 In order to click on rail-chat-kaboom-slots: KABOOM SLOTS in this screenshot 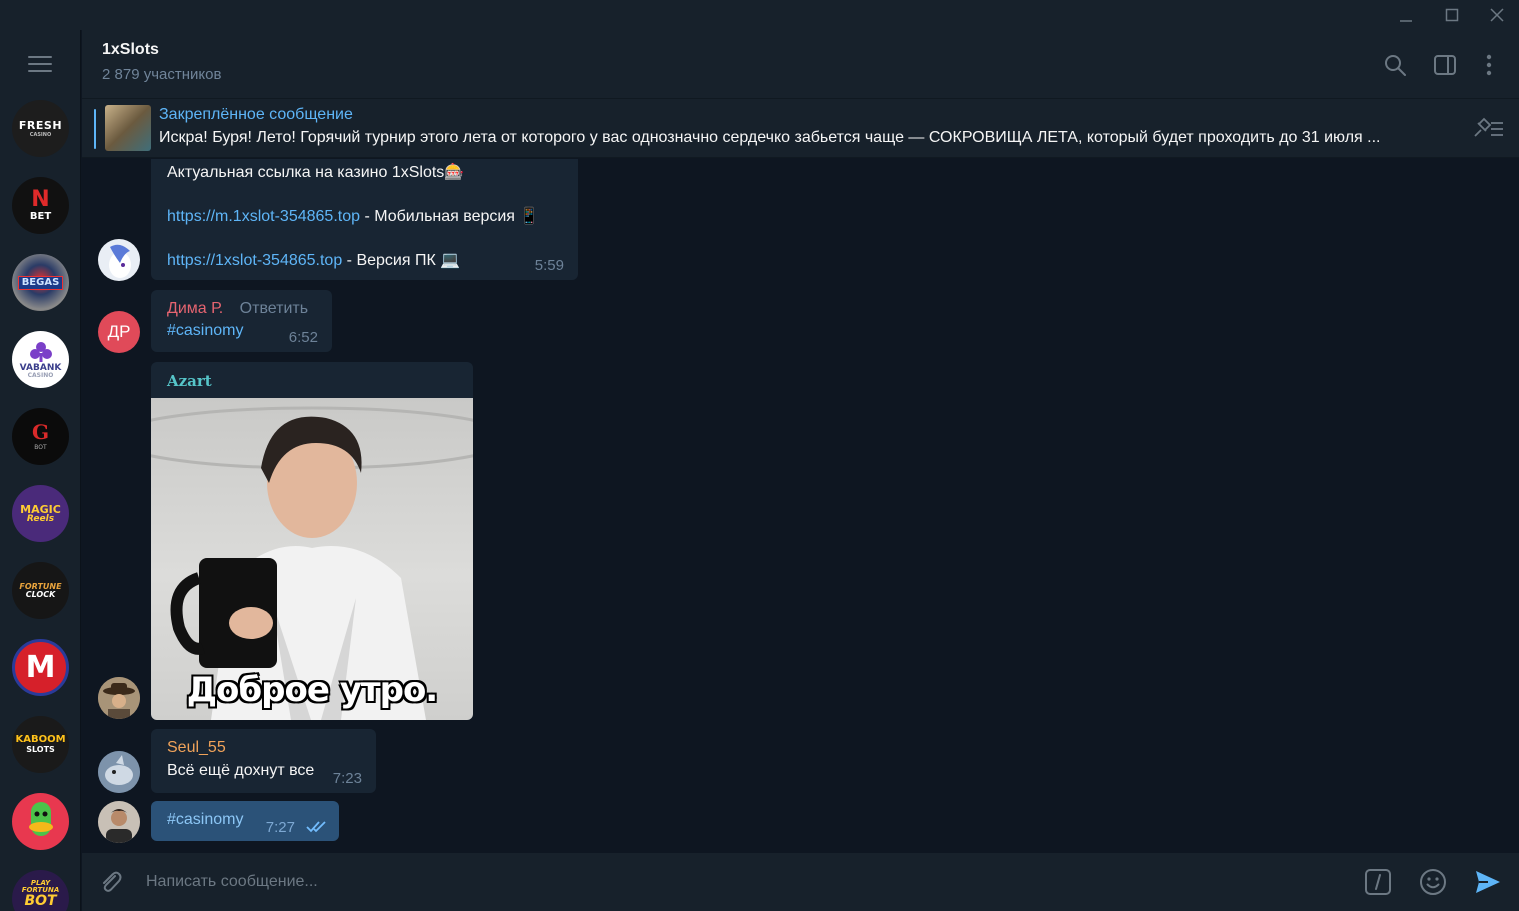, I will do `click(40, 744)`.